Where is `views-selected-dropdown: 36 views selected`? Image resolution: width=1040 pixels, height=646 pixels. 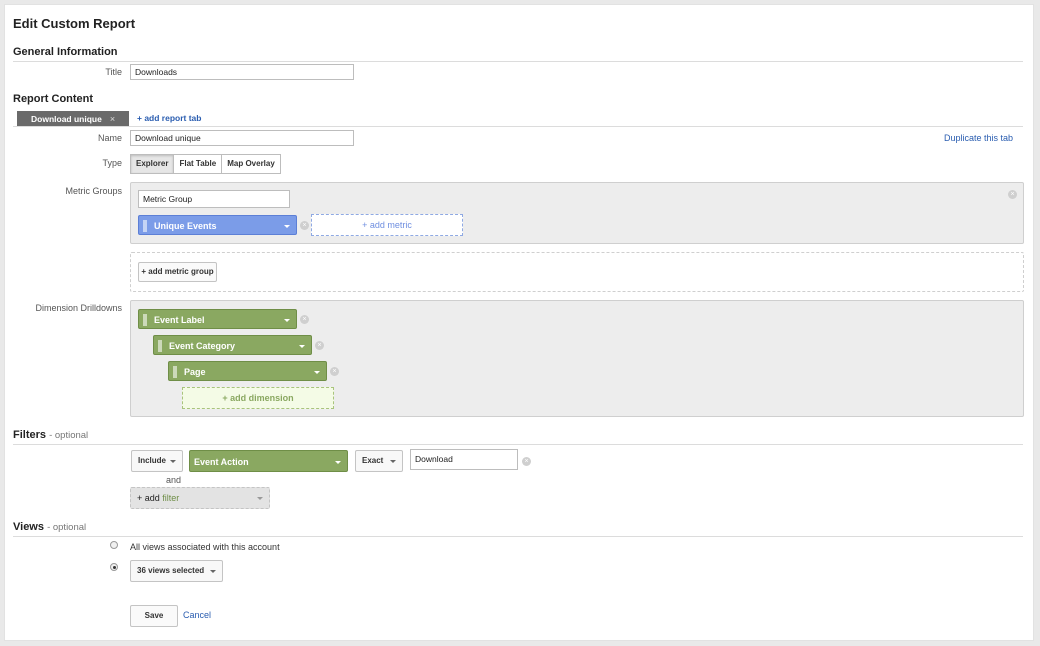 views-selected-dropdown: 36 views selected is located at coordinates (176, 571).